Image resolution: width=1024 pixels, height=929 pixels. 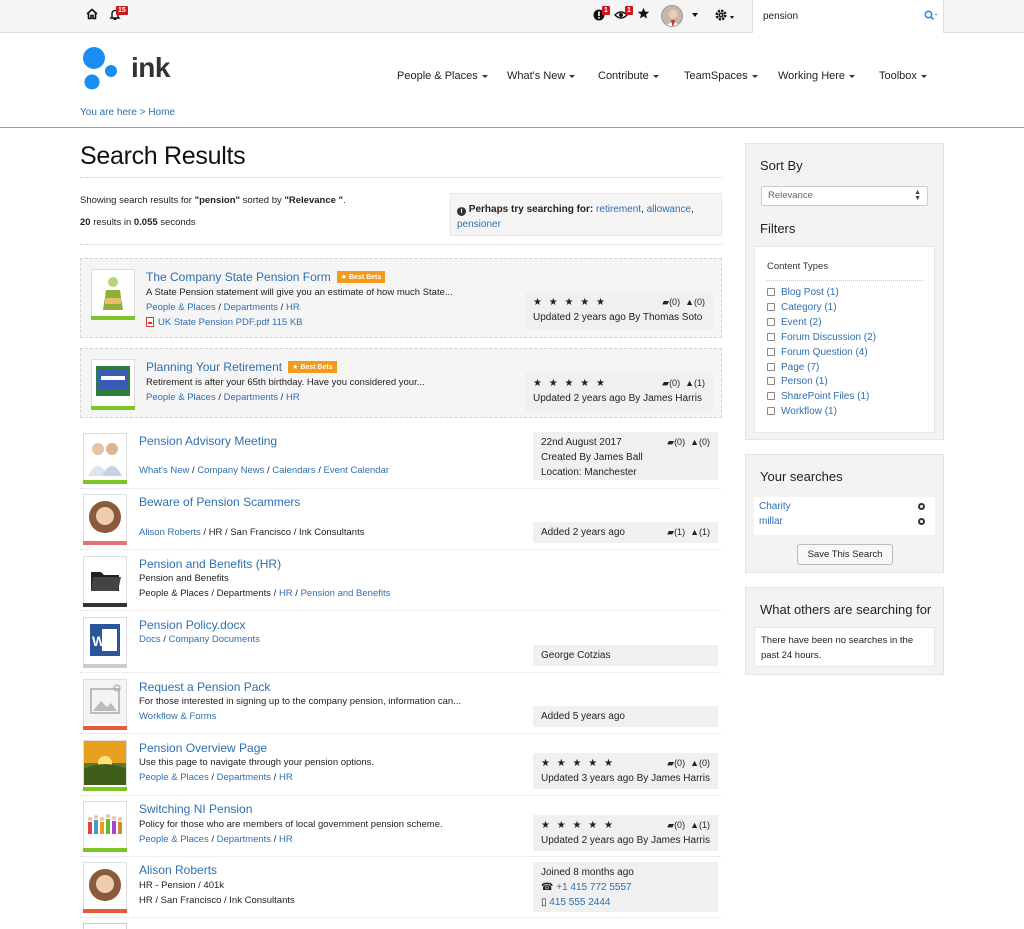 What do you see at coordinates (771, 521) in the screenshot?
I see `saved-search-link: millar` at bounding box center [771, 521].